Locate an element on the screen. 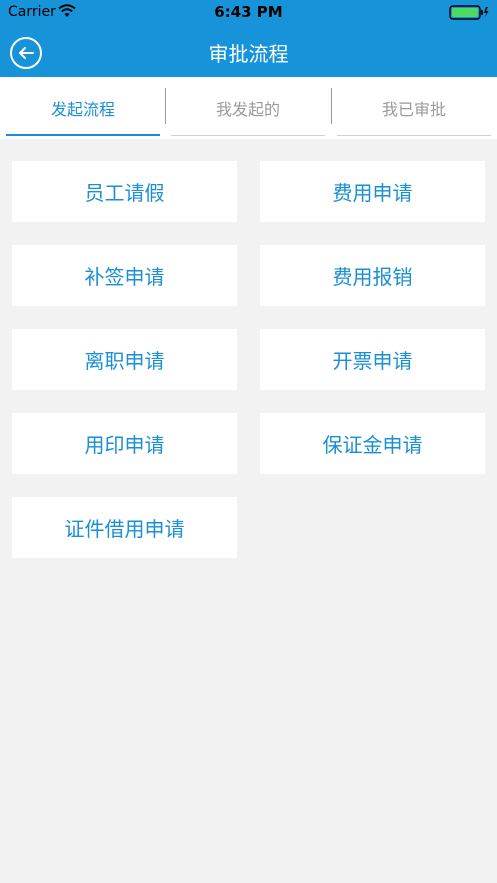 The height and width of the screenshot is (883, 497). certificate-borrow-button: 证件借用申请 is located at coordinates (124, 527).